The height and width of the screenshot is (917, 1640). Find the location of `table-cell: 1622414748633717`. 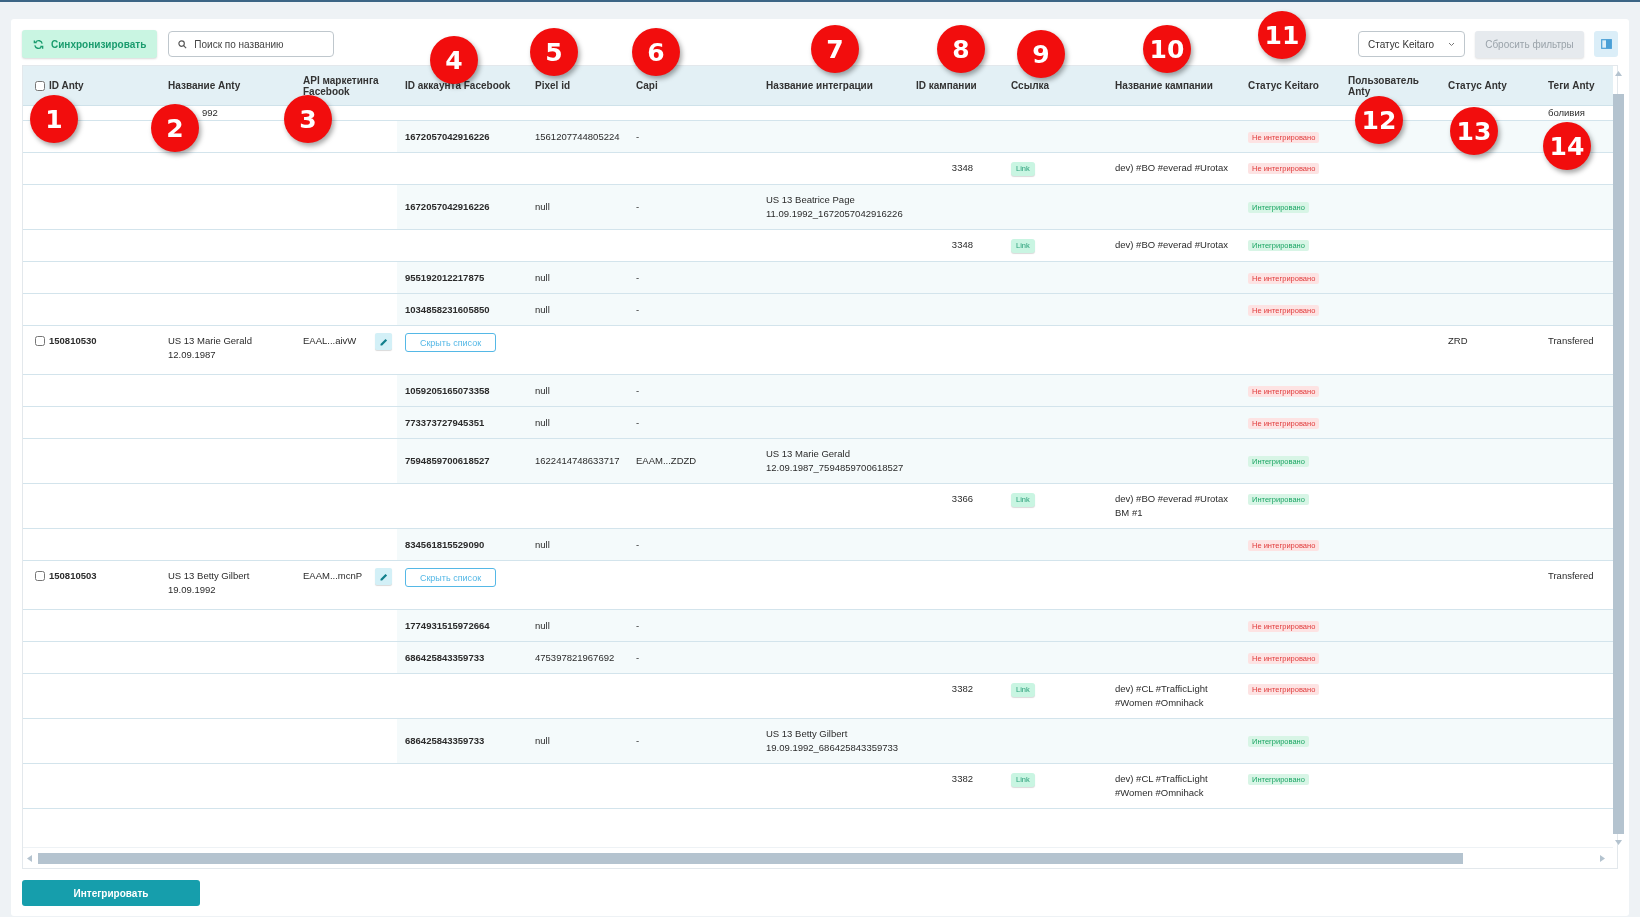

table-cell: 1622414748633717 is located at coordinates (577, 460).